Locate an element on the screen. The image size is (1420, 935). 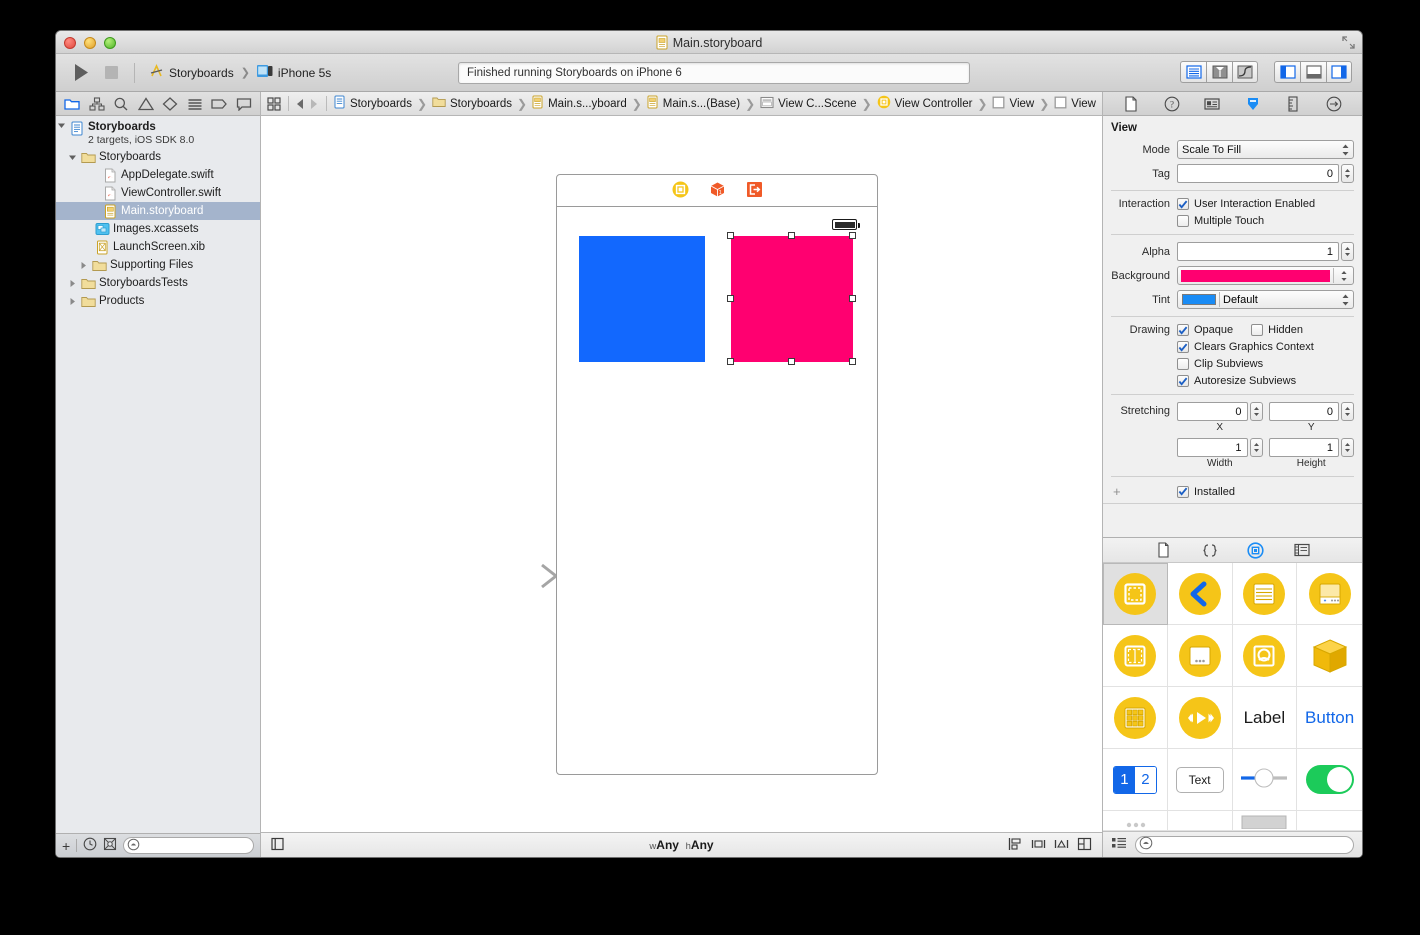
alpha-stepper is located at coordinates (1347, 251).